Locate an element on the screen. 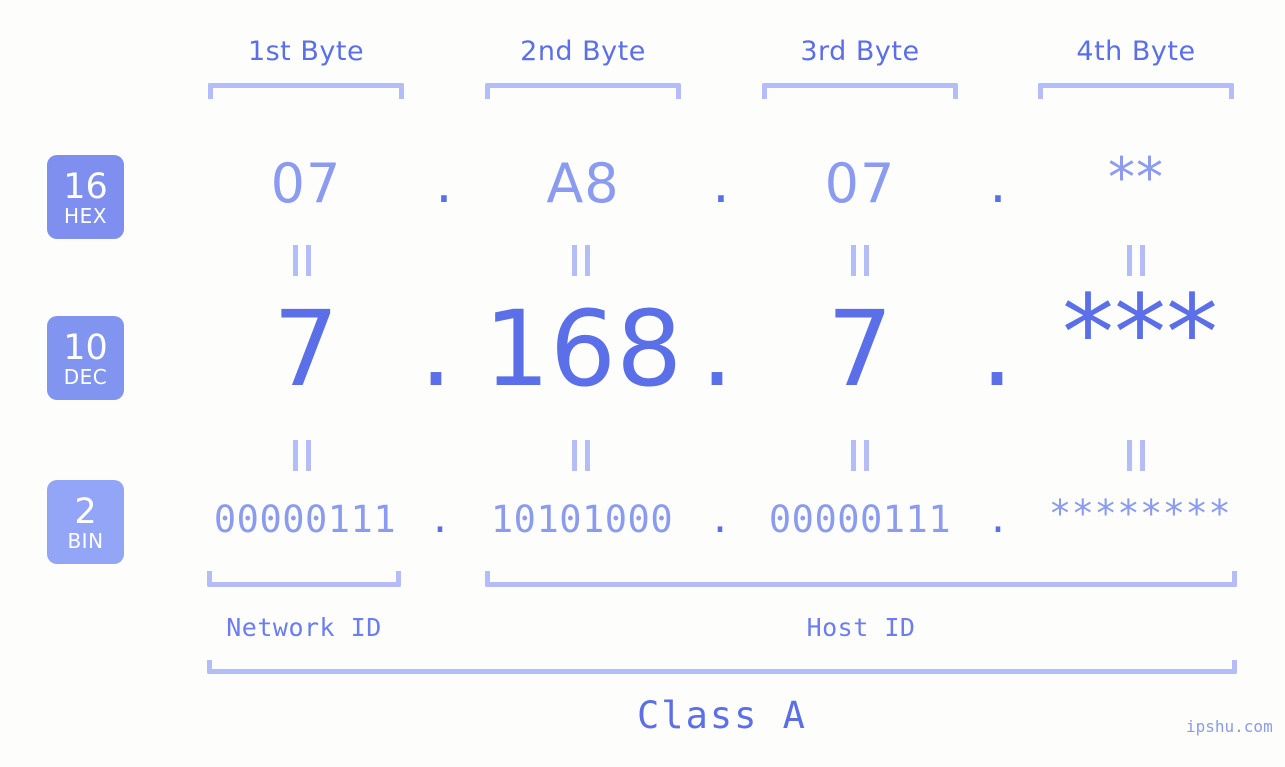 The height and width of the screenshot is (767, 1285). dec-octet-4: *** is located at coordinates (1140, 333).